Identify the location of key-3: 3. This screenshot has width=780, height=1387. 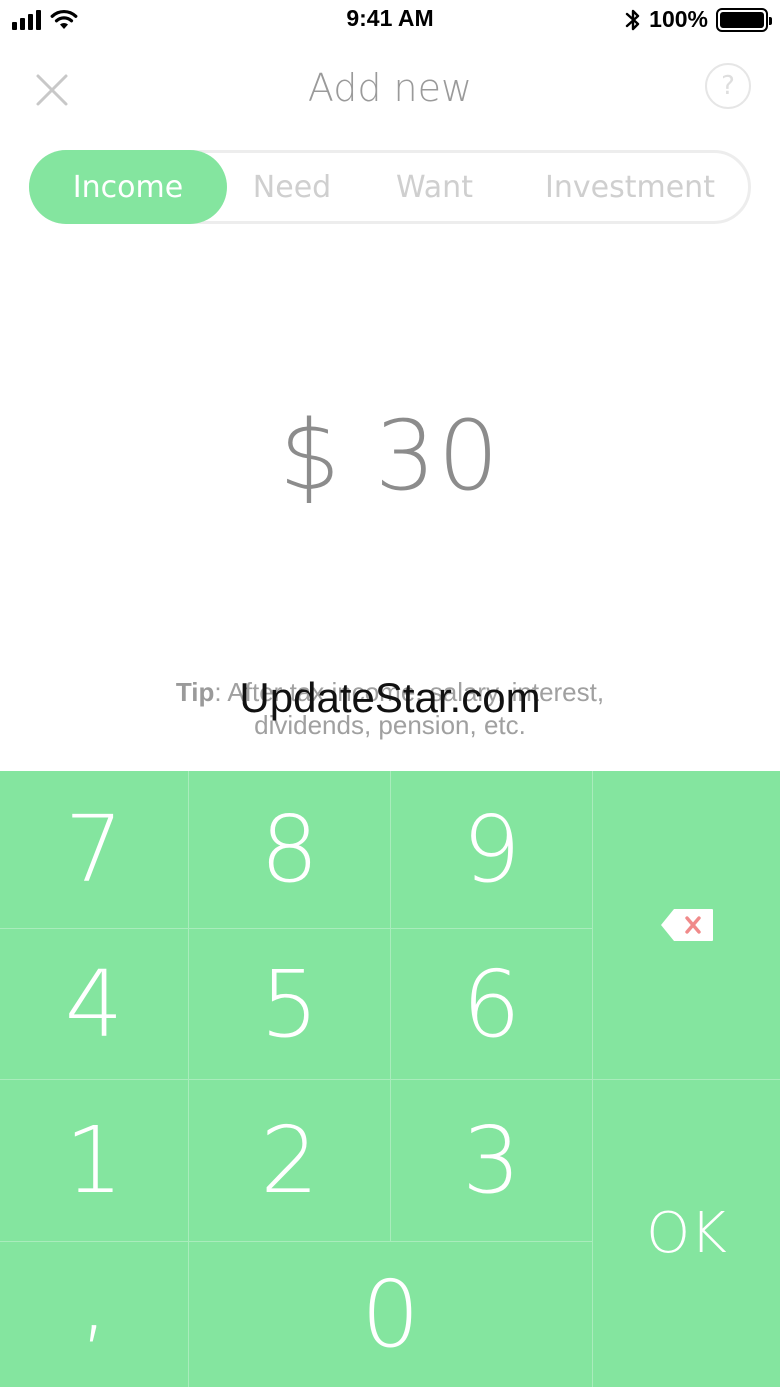
(491, 1160).